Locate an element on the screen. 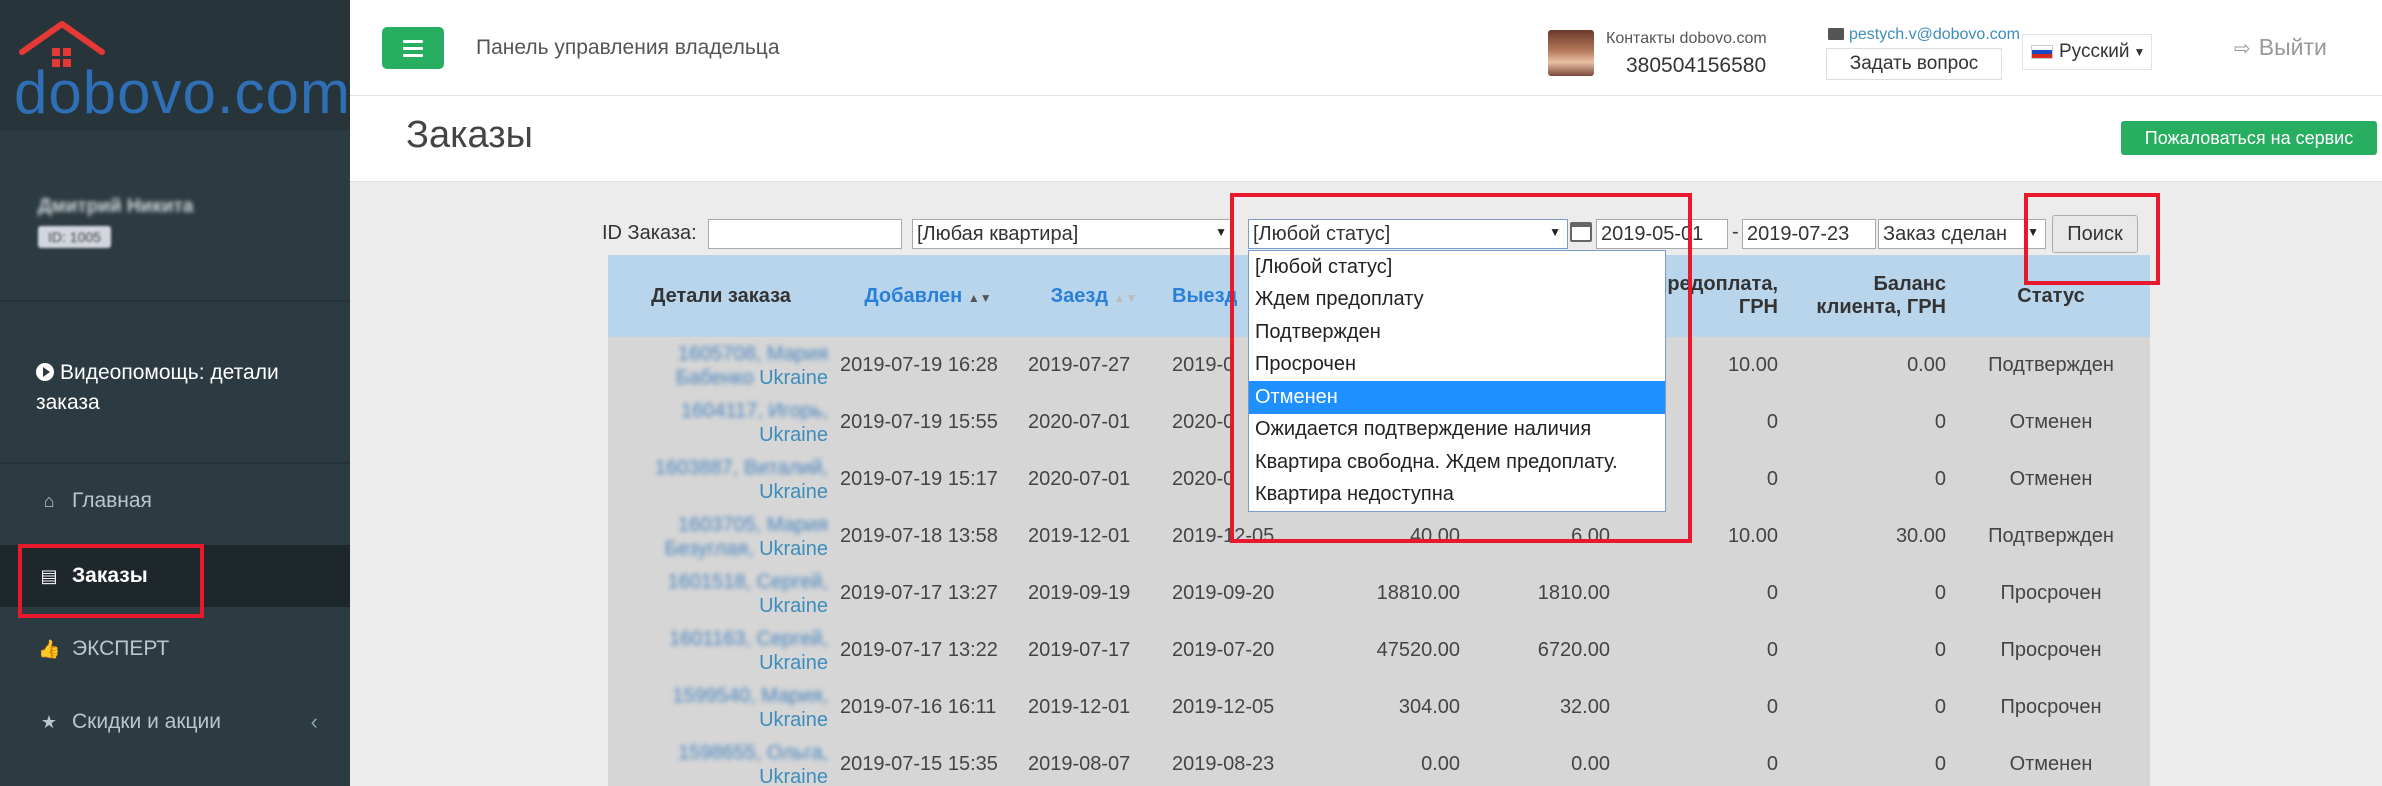 Image resolution: width=2382 pixels, height=786 pixels. order-details-cell: 1605708, Мария Бабенко Ukraine is located at coordinates (721, 365).